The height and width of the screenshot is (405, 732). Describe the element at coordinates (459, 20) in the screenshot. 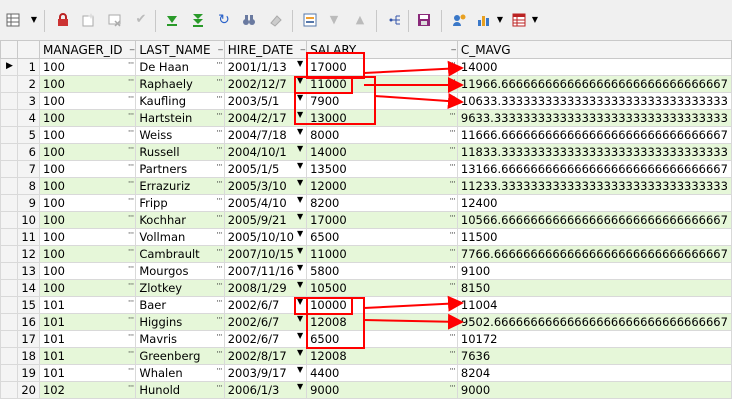

I see `user-info-icon` at that location.